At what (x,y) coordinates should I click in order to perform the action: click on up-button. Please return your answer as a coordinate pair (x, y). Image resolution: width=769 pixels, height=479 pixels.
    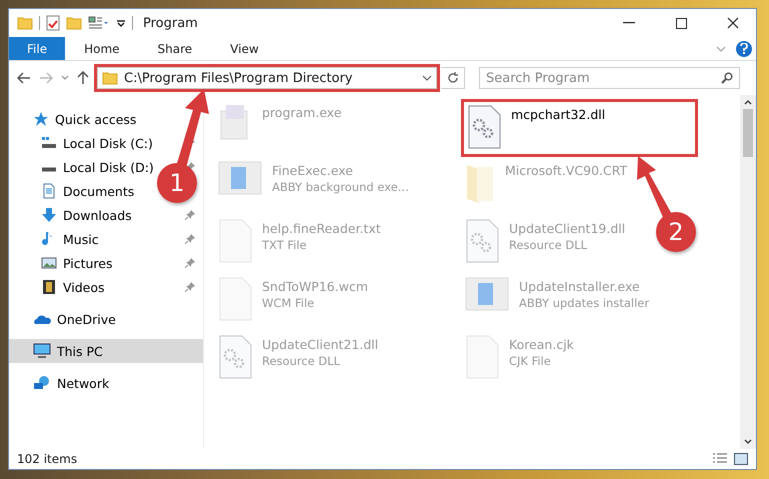
    Looking at the image, I should click on (83, 78).